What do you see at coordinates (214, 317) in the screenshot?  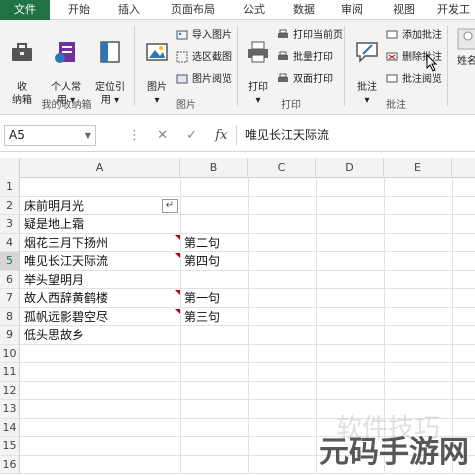 I see `cell-b: 第三句` at bounding box center [214, 317].